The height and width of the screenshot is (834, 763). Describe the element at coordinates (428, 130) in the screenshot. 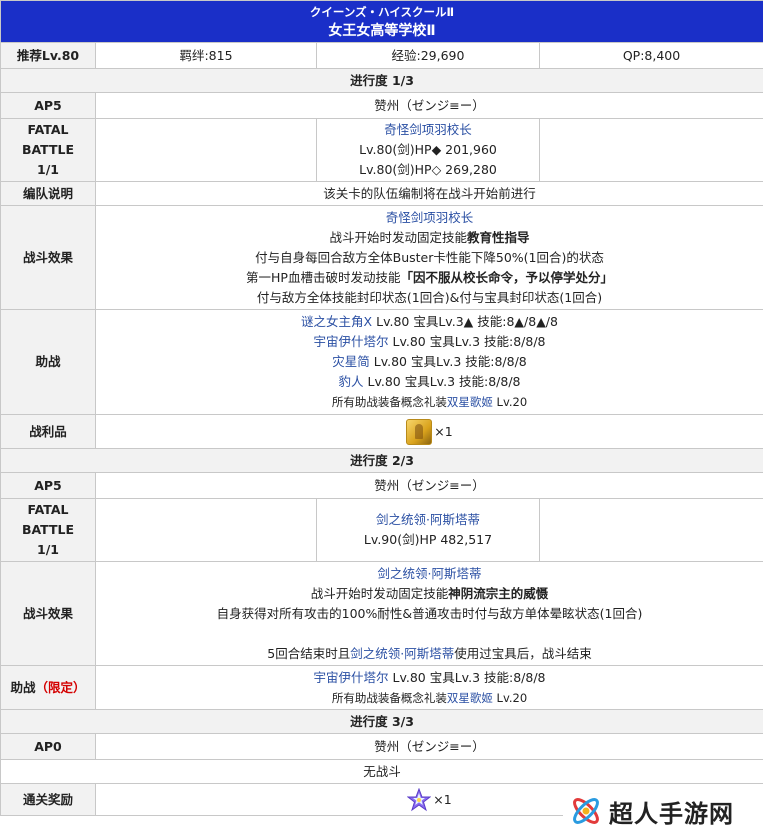

I see `enemy-name-link: 奇怪剑项羽校长` at that location.